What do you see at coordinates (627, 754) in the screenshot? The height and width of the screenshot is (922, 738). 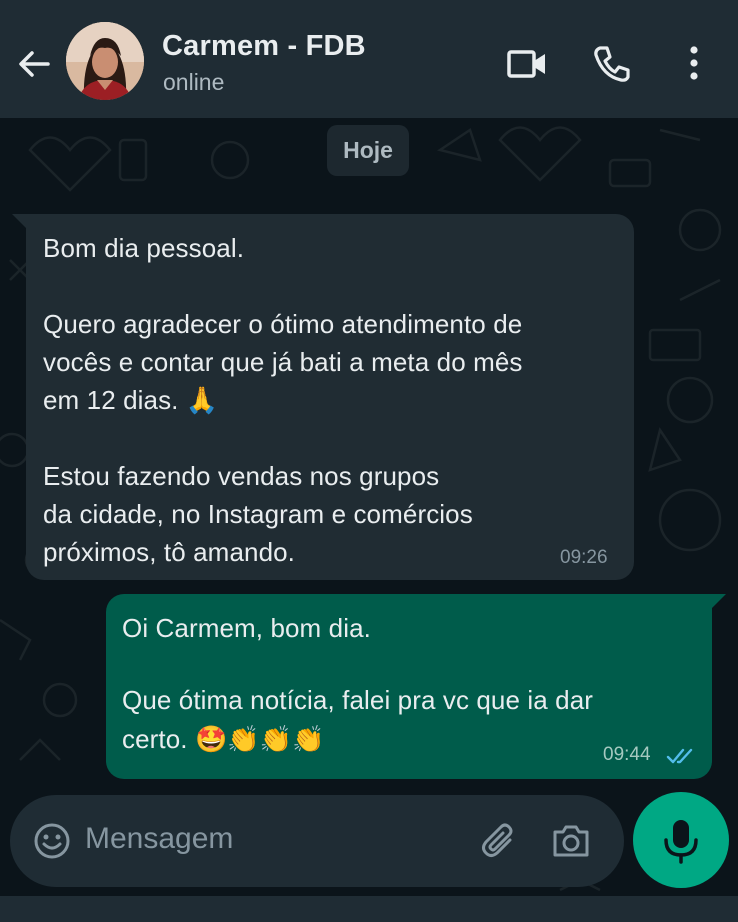 I see `message-timestamp: 09:44` at bounding box center [627, 754].